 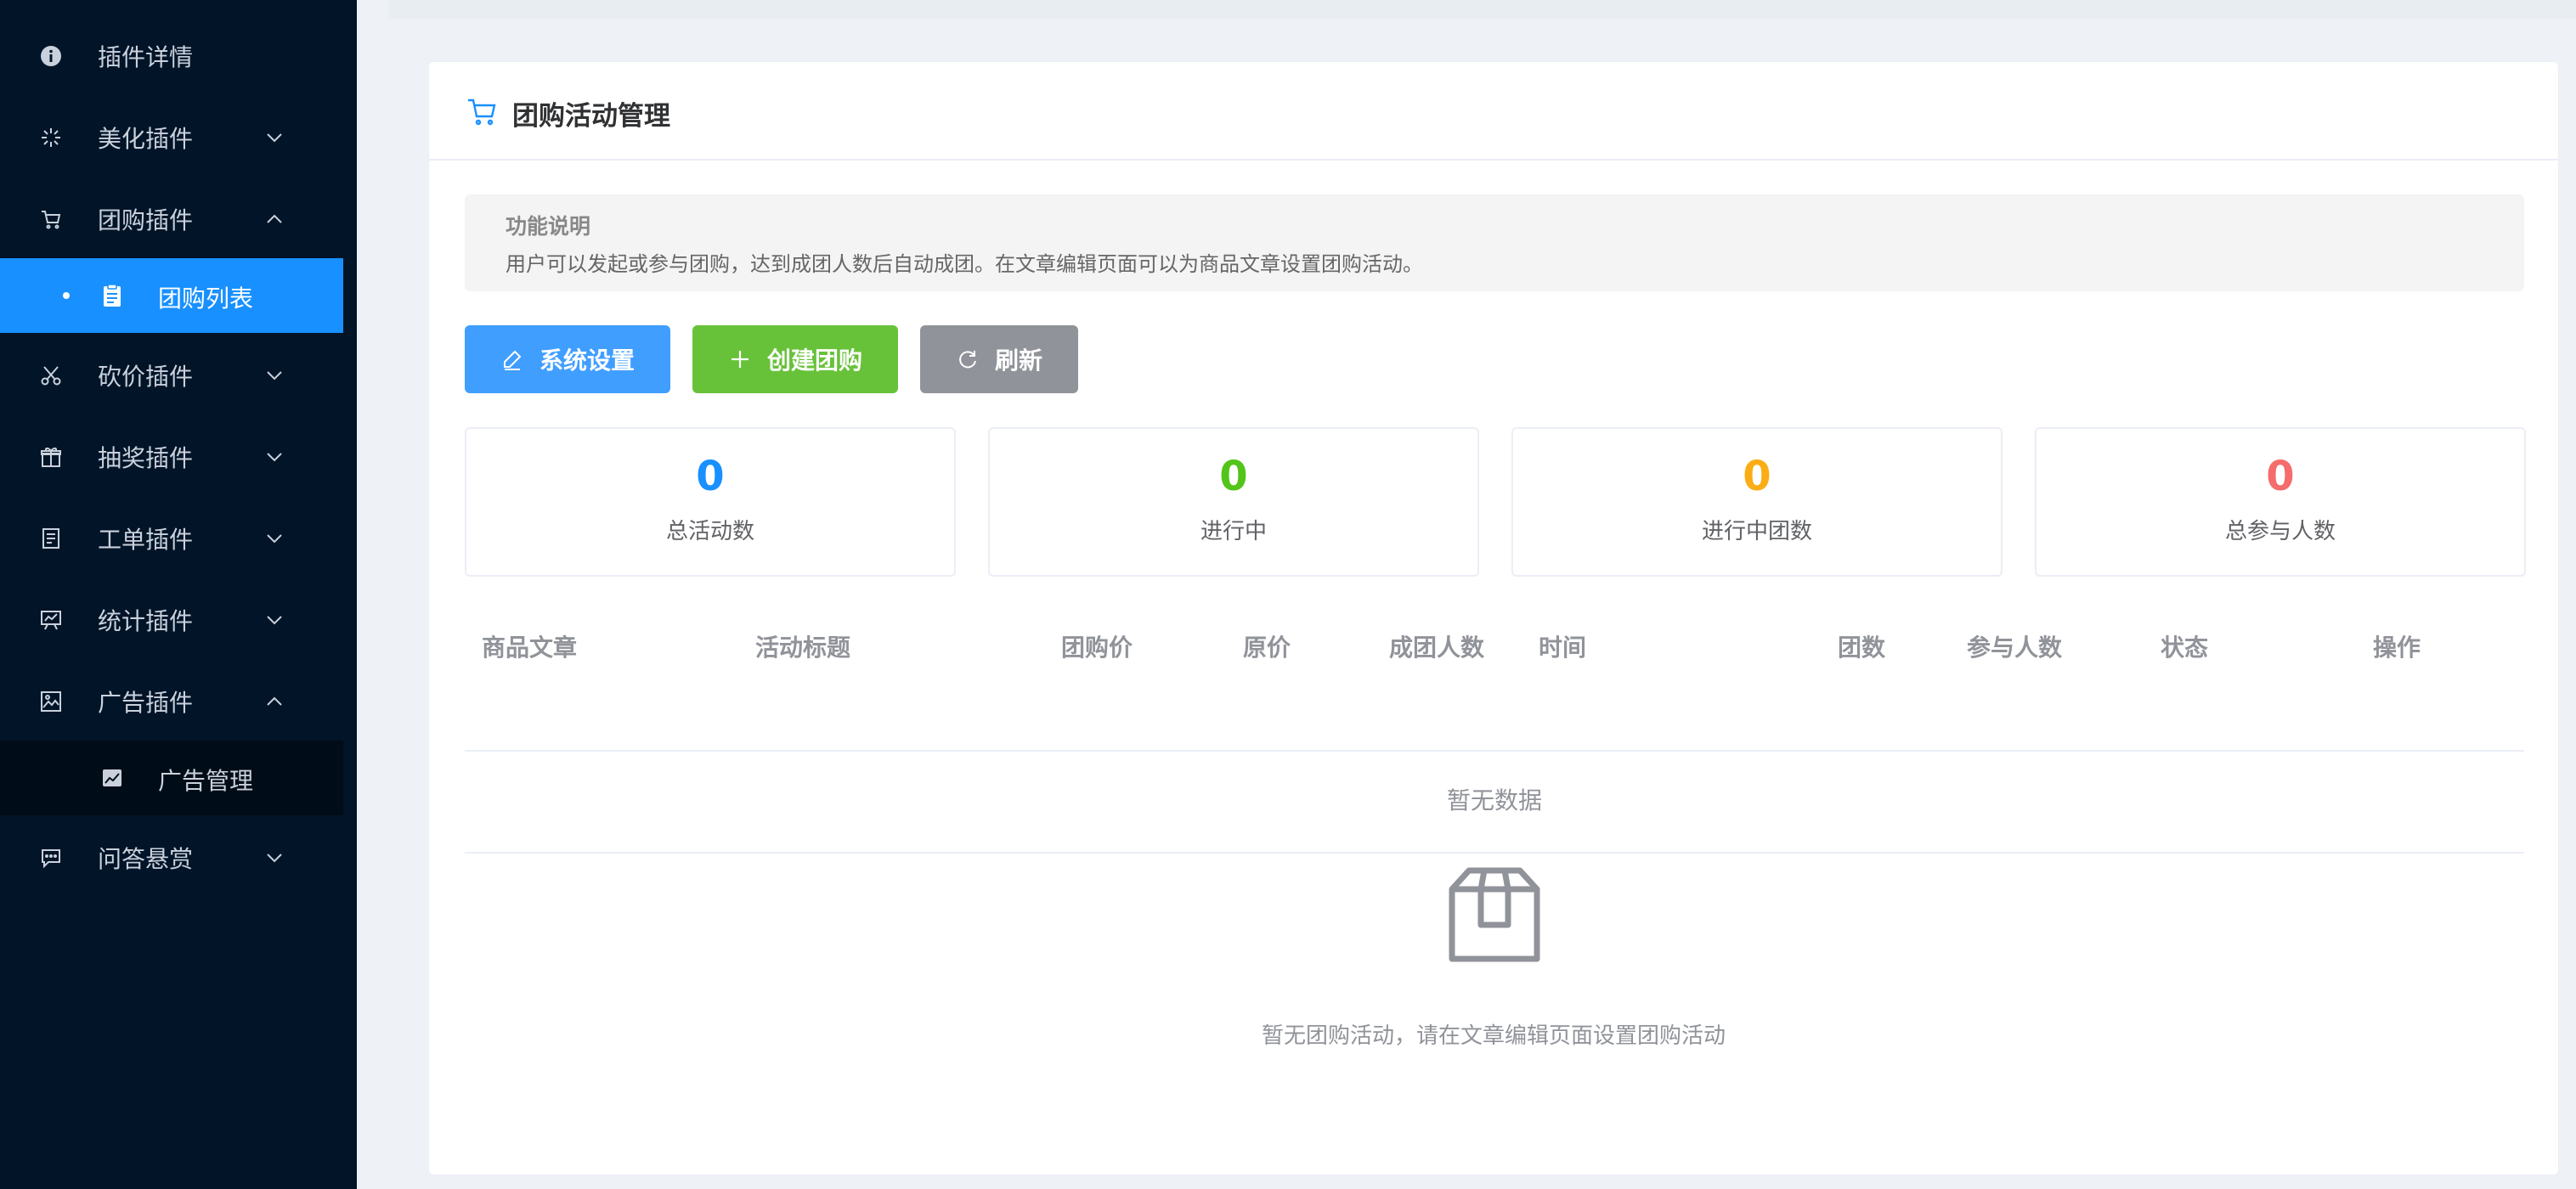 What do you see at coordinates (146, 458) in the screenshot?
I see `sidebar-item-label: 抽奖插件` at bounding box center [146, 458].